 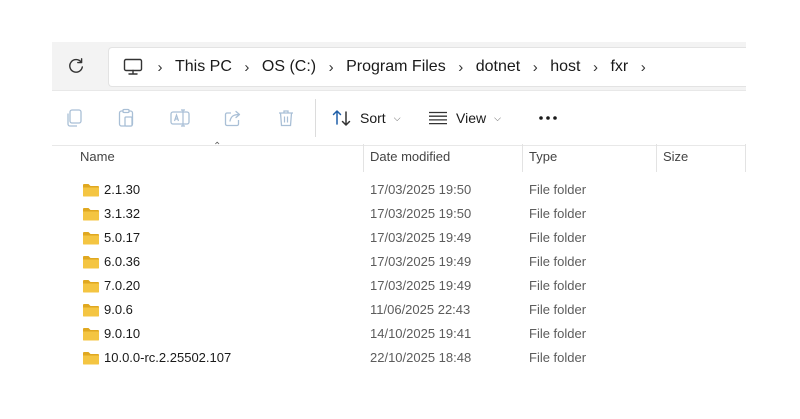 I want to click on breadcrumb-item-fxr: fxr, so click(x=619, y=67).